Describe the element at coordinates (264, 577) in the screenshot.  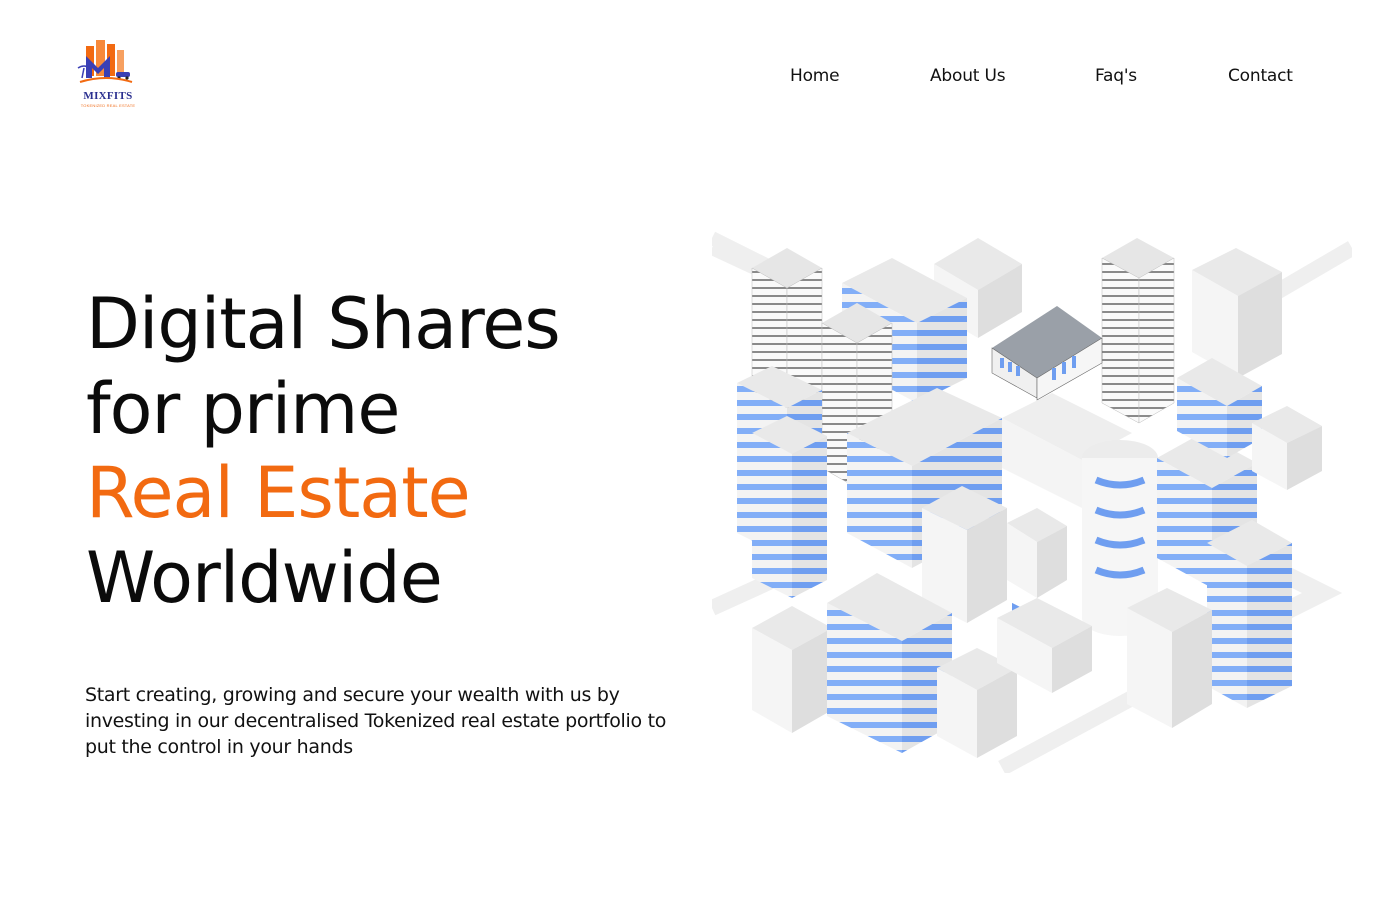
I see `hero-title-line-4: Worldwide` at that location.